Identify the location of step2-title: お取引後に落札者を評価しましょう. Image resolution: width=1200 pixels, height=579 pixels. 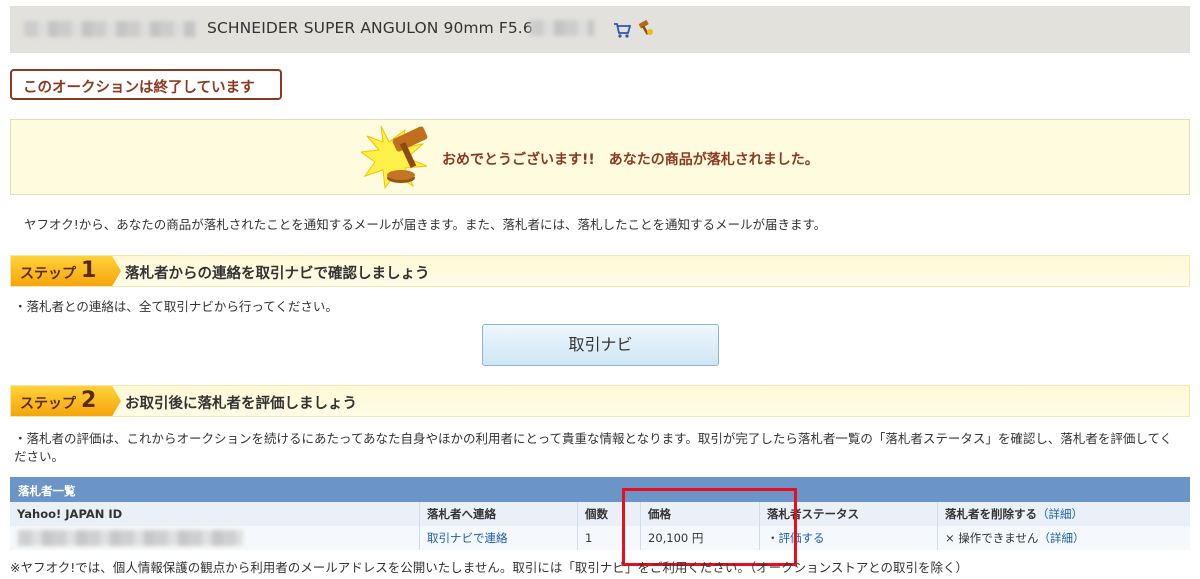
(241, 404).